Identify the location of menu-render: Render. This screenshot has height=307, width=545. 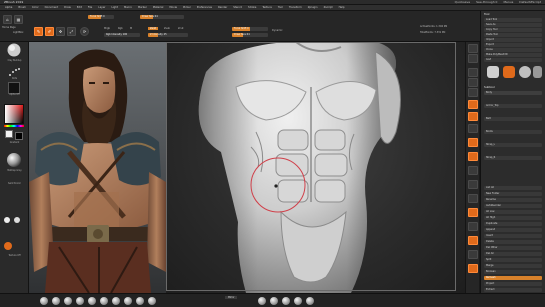
(222, 8).